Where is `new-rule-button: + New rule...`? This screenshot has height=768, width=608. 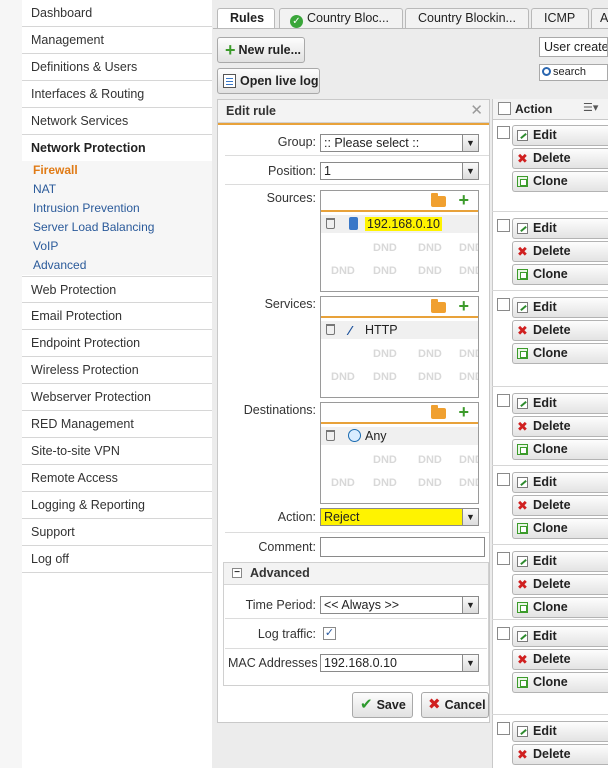
new-rule-button: + New rule... is located at coordinates (261, 50).